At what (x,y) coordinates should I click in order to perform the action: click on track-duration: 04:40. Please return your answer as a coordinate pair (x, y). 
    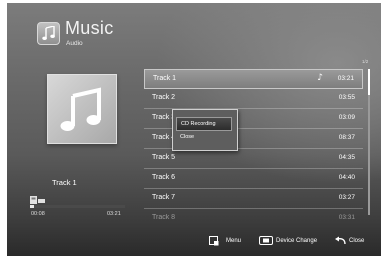
    Looking at the image, I should click on (346, 177).